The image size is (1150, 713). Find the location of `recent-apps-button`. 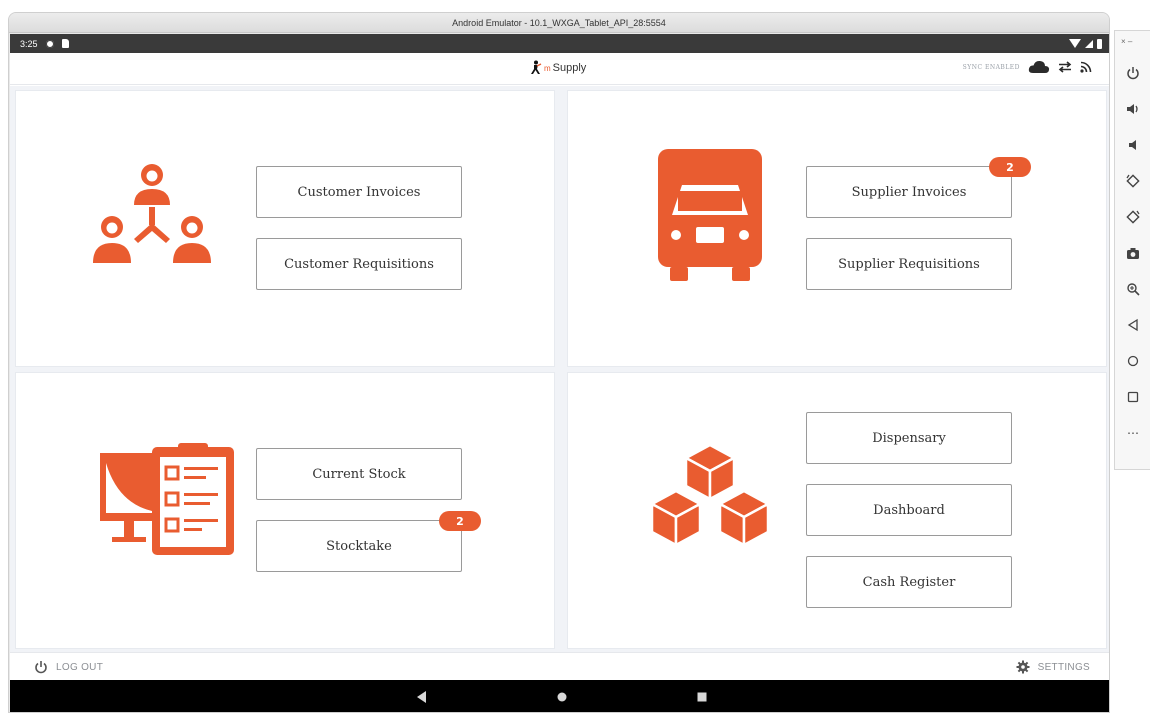

recent-apps-button is located at coordinates (702, 696).